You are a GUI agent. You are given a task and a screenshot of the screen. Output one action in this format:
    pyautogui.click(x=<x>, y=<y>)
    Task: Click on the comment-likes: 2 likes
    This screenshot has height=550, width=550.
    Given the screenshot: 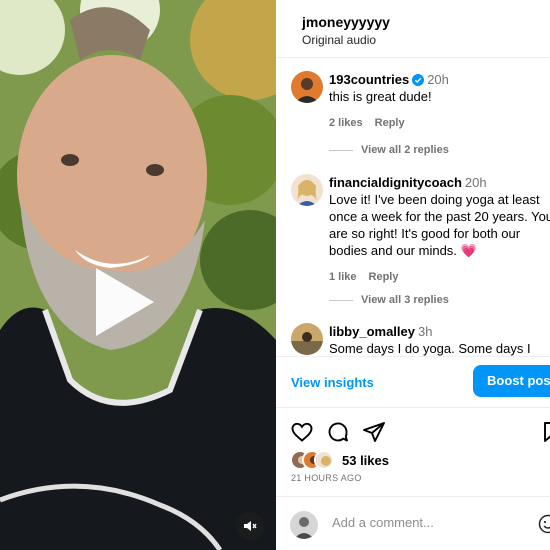 What is the action you would take?
    pyautogui.click(x=346, y=123)
    